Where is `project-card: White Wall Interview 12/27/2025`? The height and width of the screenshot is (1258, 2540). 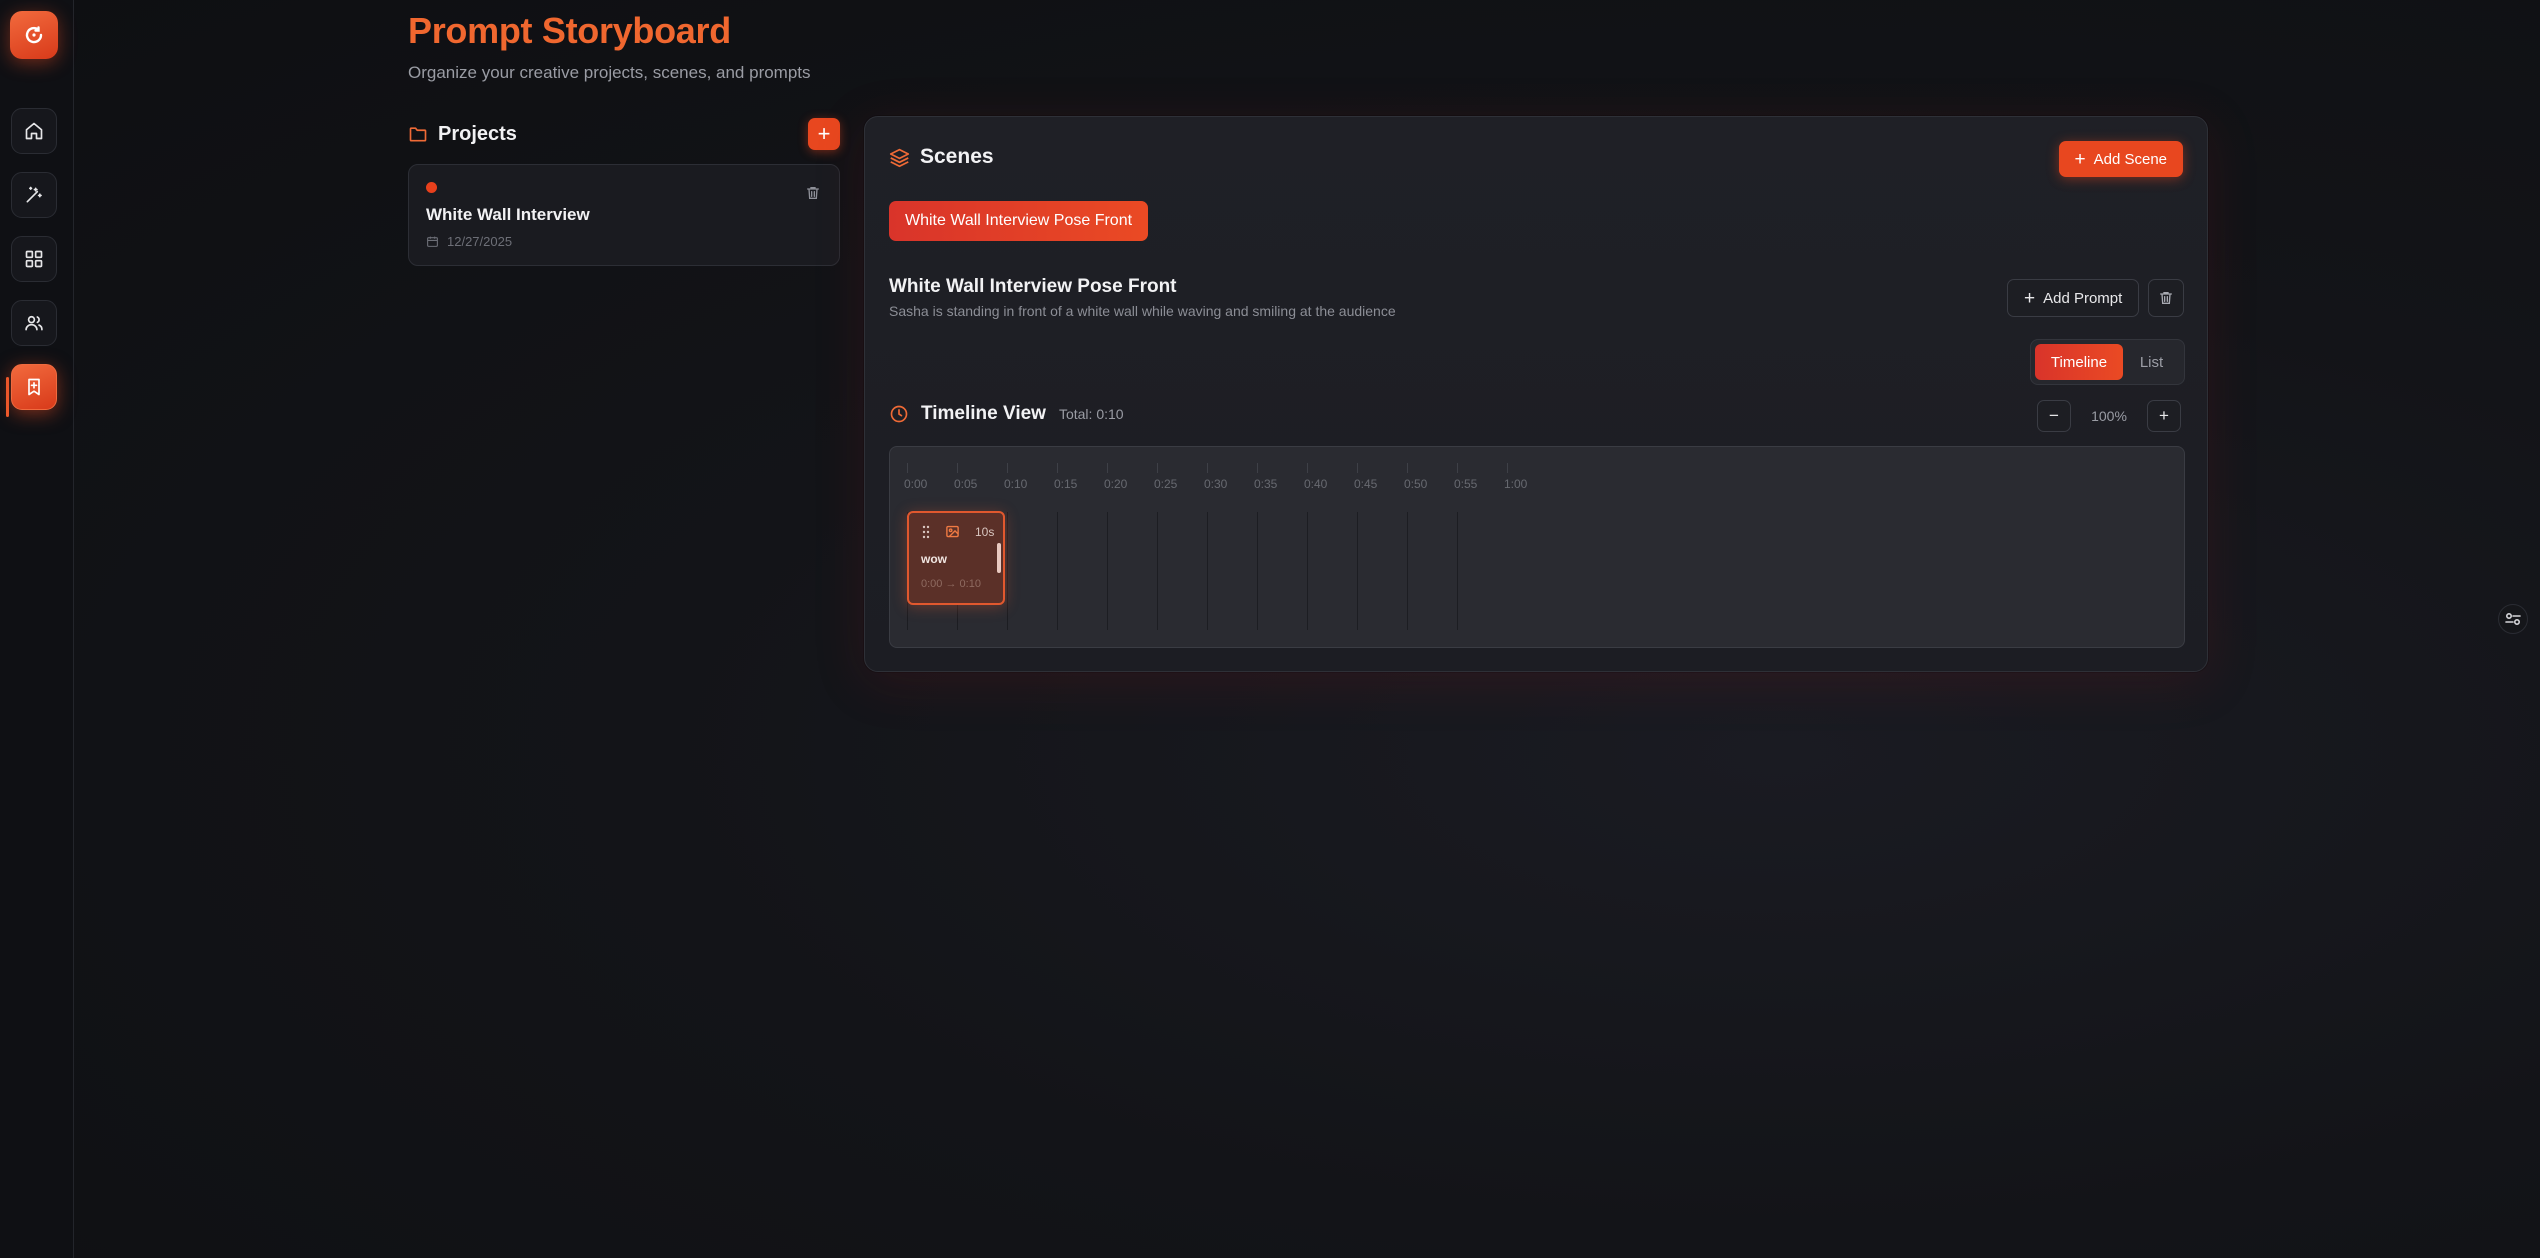 project-card: White Wall Interview 12/27/2025 is located at coordinates (624, 215).